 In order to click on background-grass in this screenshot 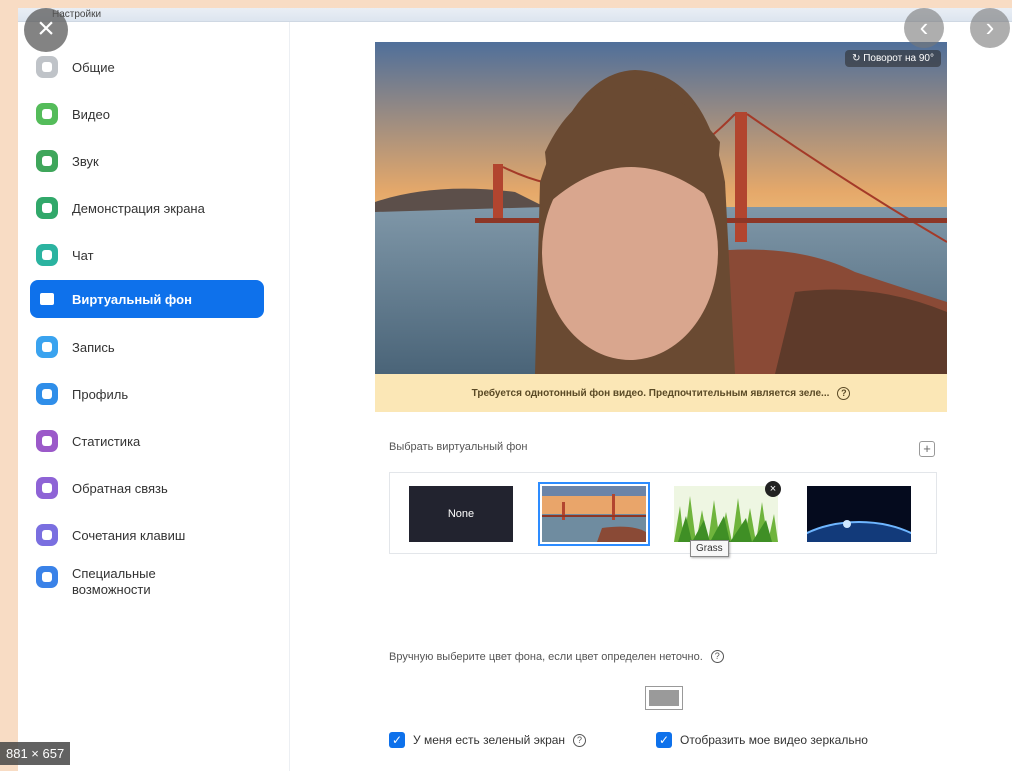, I will do `click(726, 514)`.